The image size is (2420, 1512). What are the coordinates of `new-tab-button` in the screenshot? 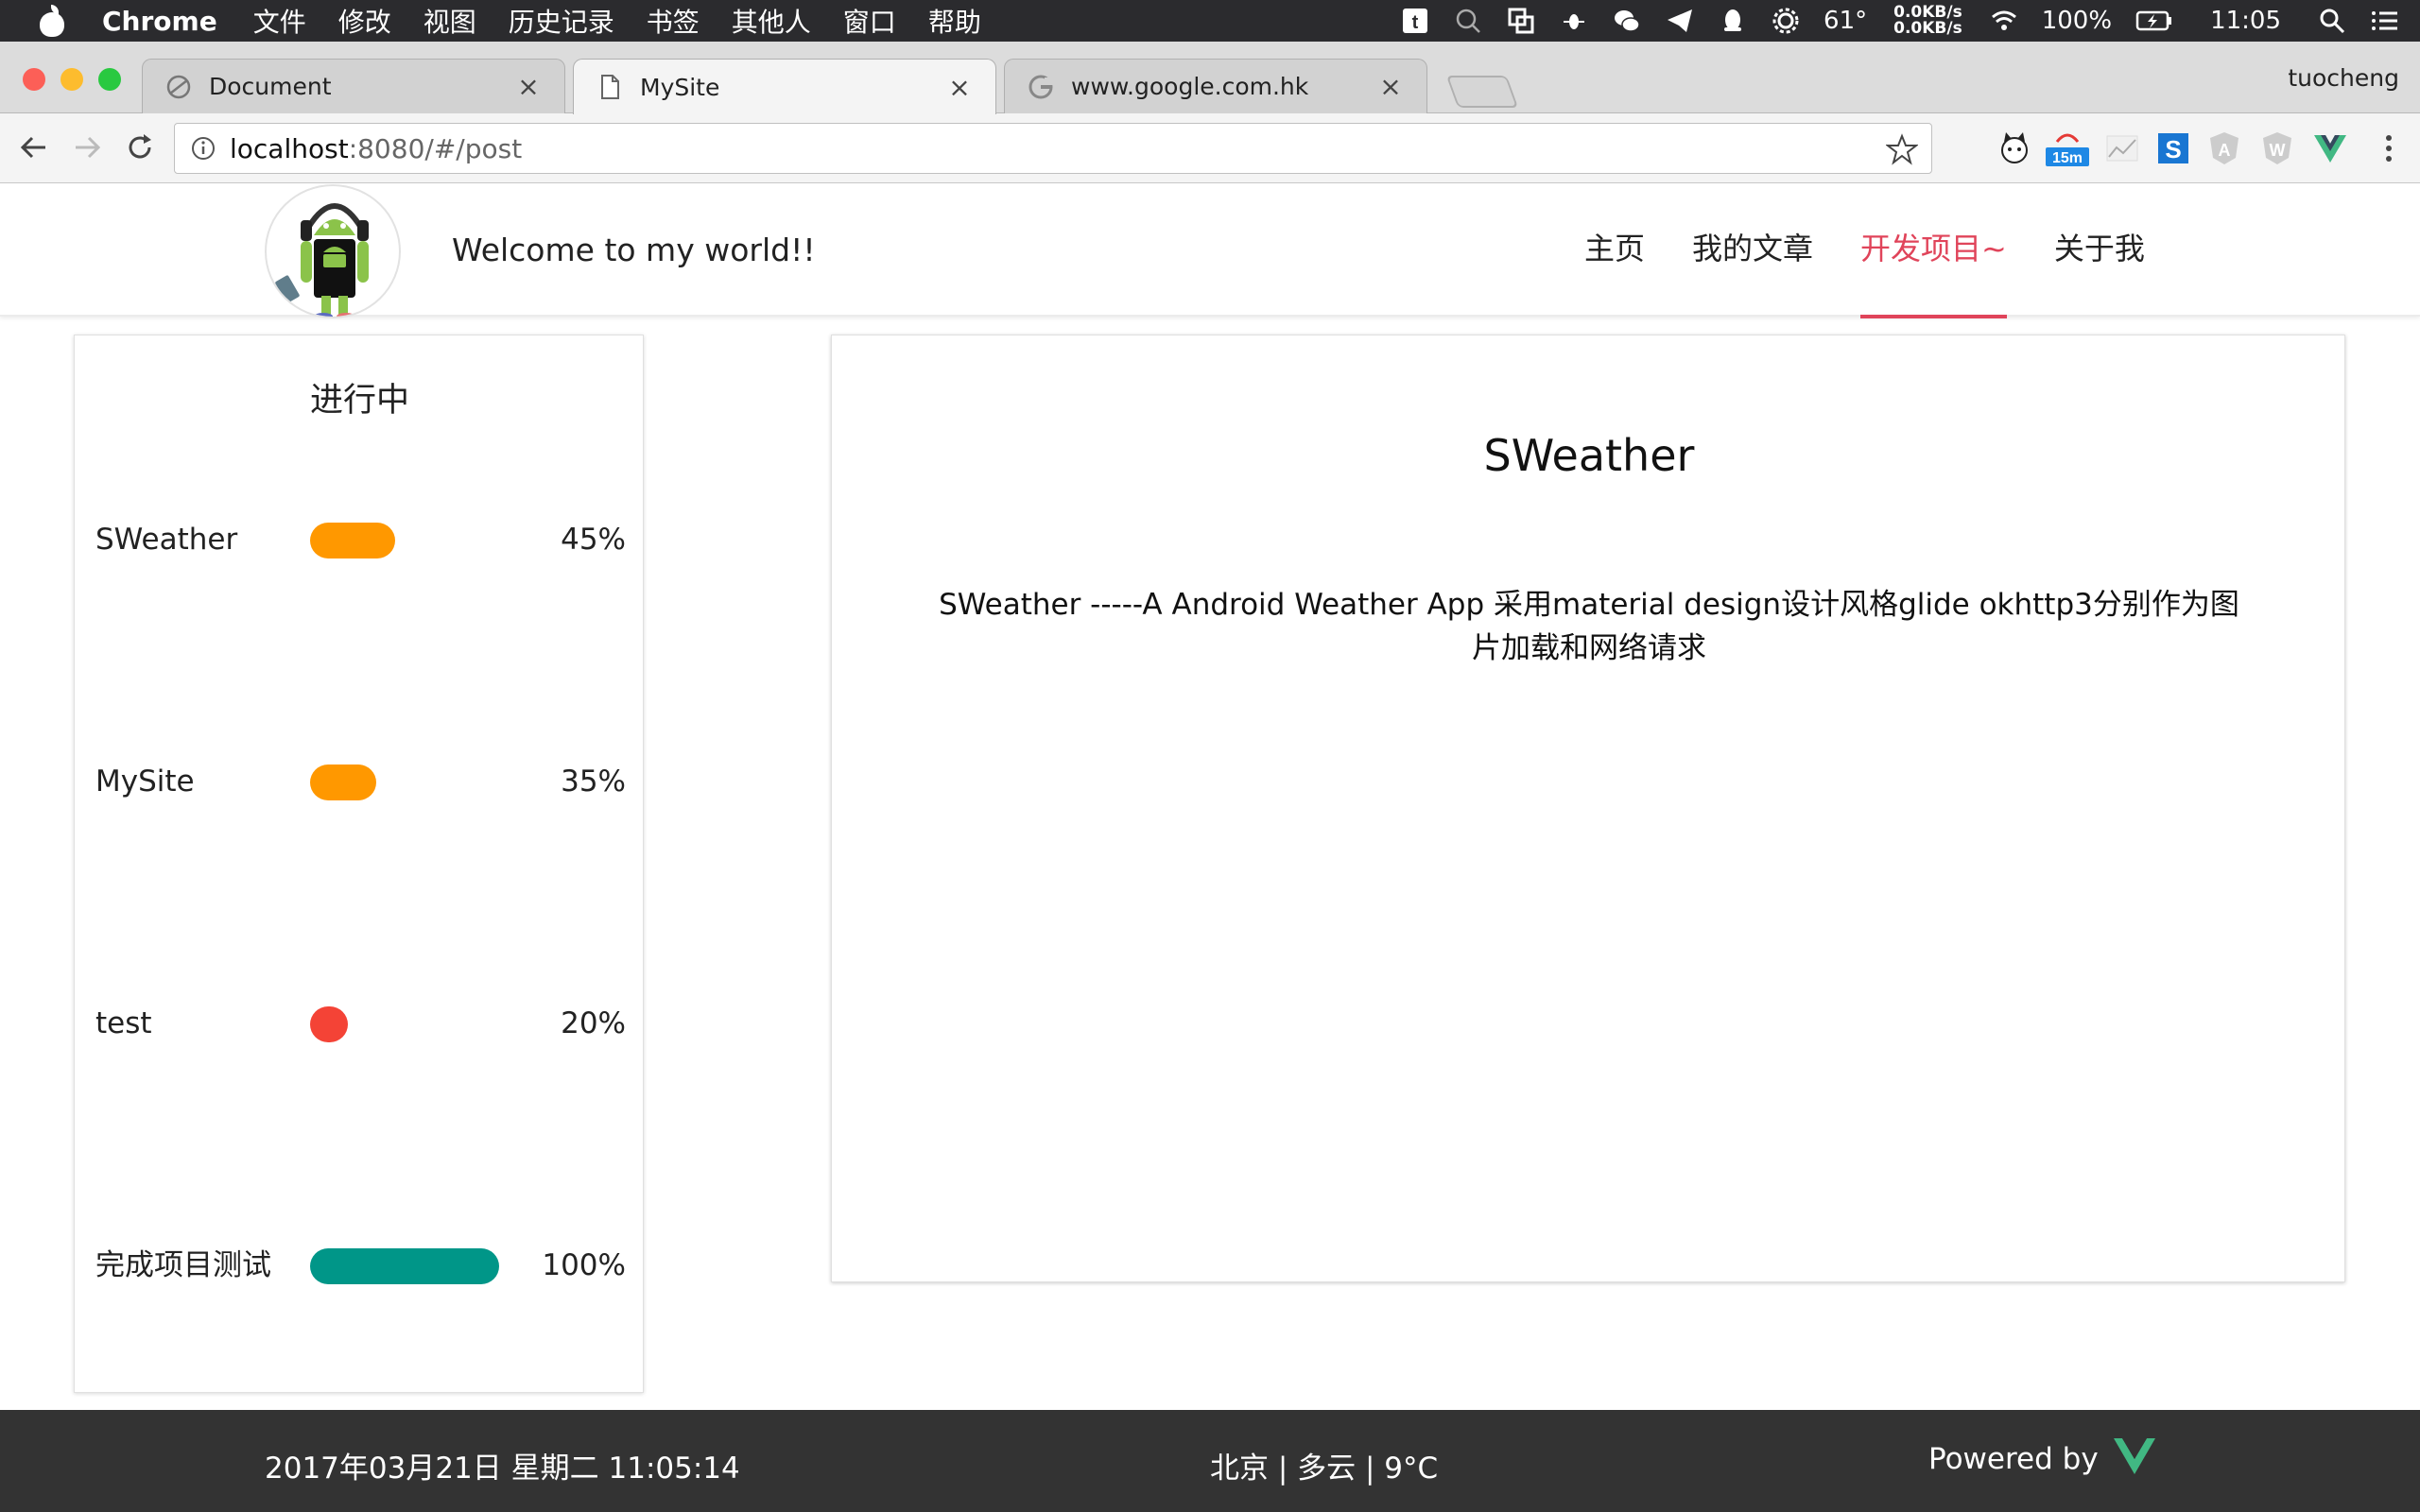 It's located at (1482, 92).